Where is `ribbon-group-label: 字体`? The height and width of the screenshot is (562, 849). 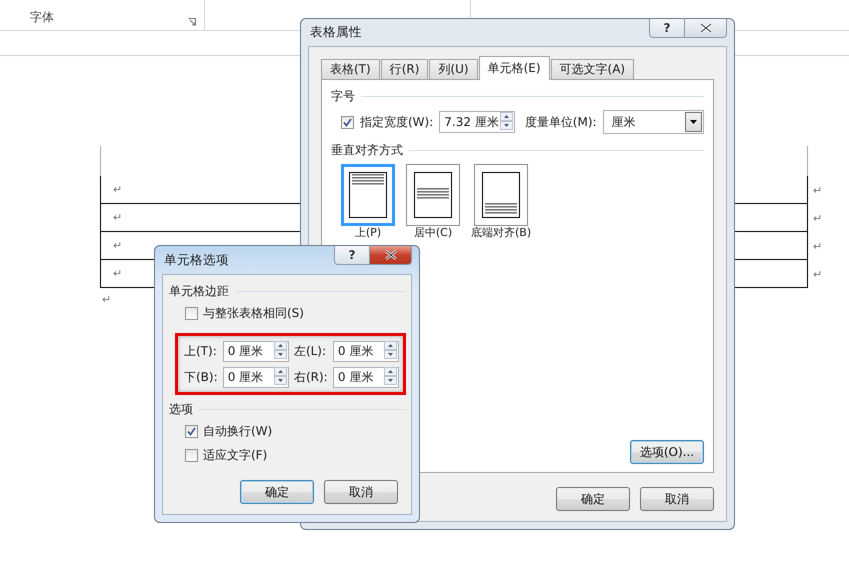 ribbon-group-label: 字体 is located at coordinates (42, 17).